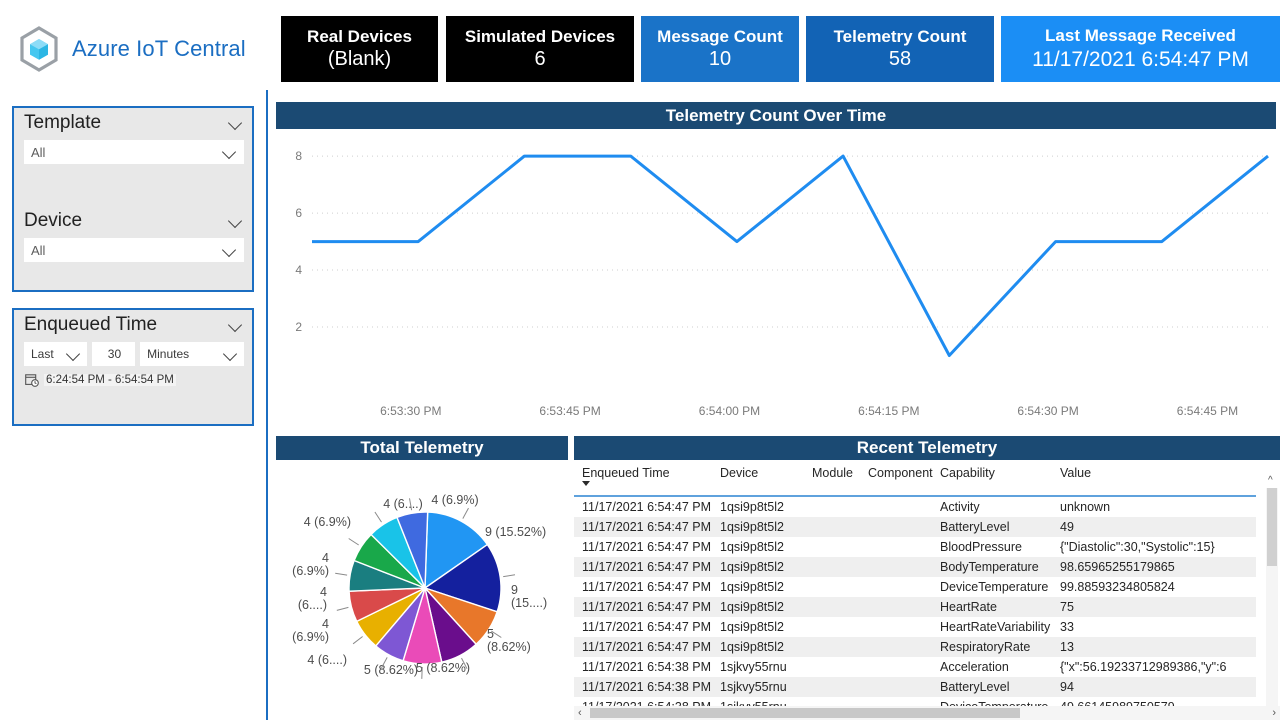 This screenshot has width=1280, height=720. Describe the element at coordinates (900, 59) in the screenshot. I see `kpi-value: 58` at that location.